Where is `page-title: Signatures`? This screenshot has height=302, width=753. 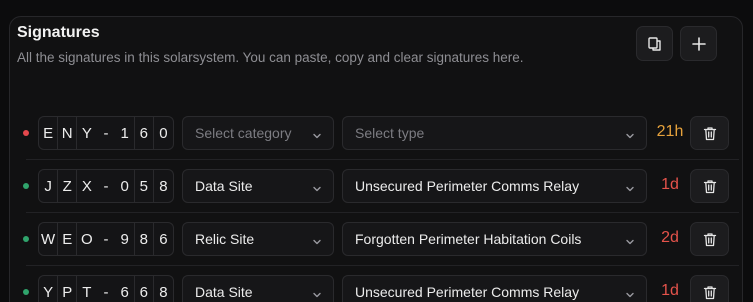 page-title: Signatures is located at coordinates (58, 32).